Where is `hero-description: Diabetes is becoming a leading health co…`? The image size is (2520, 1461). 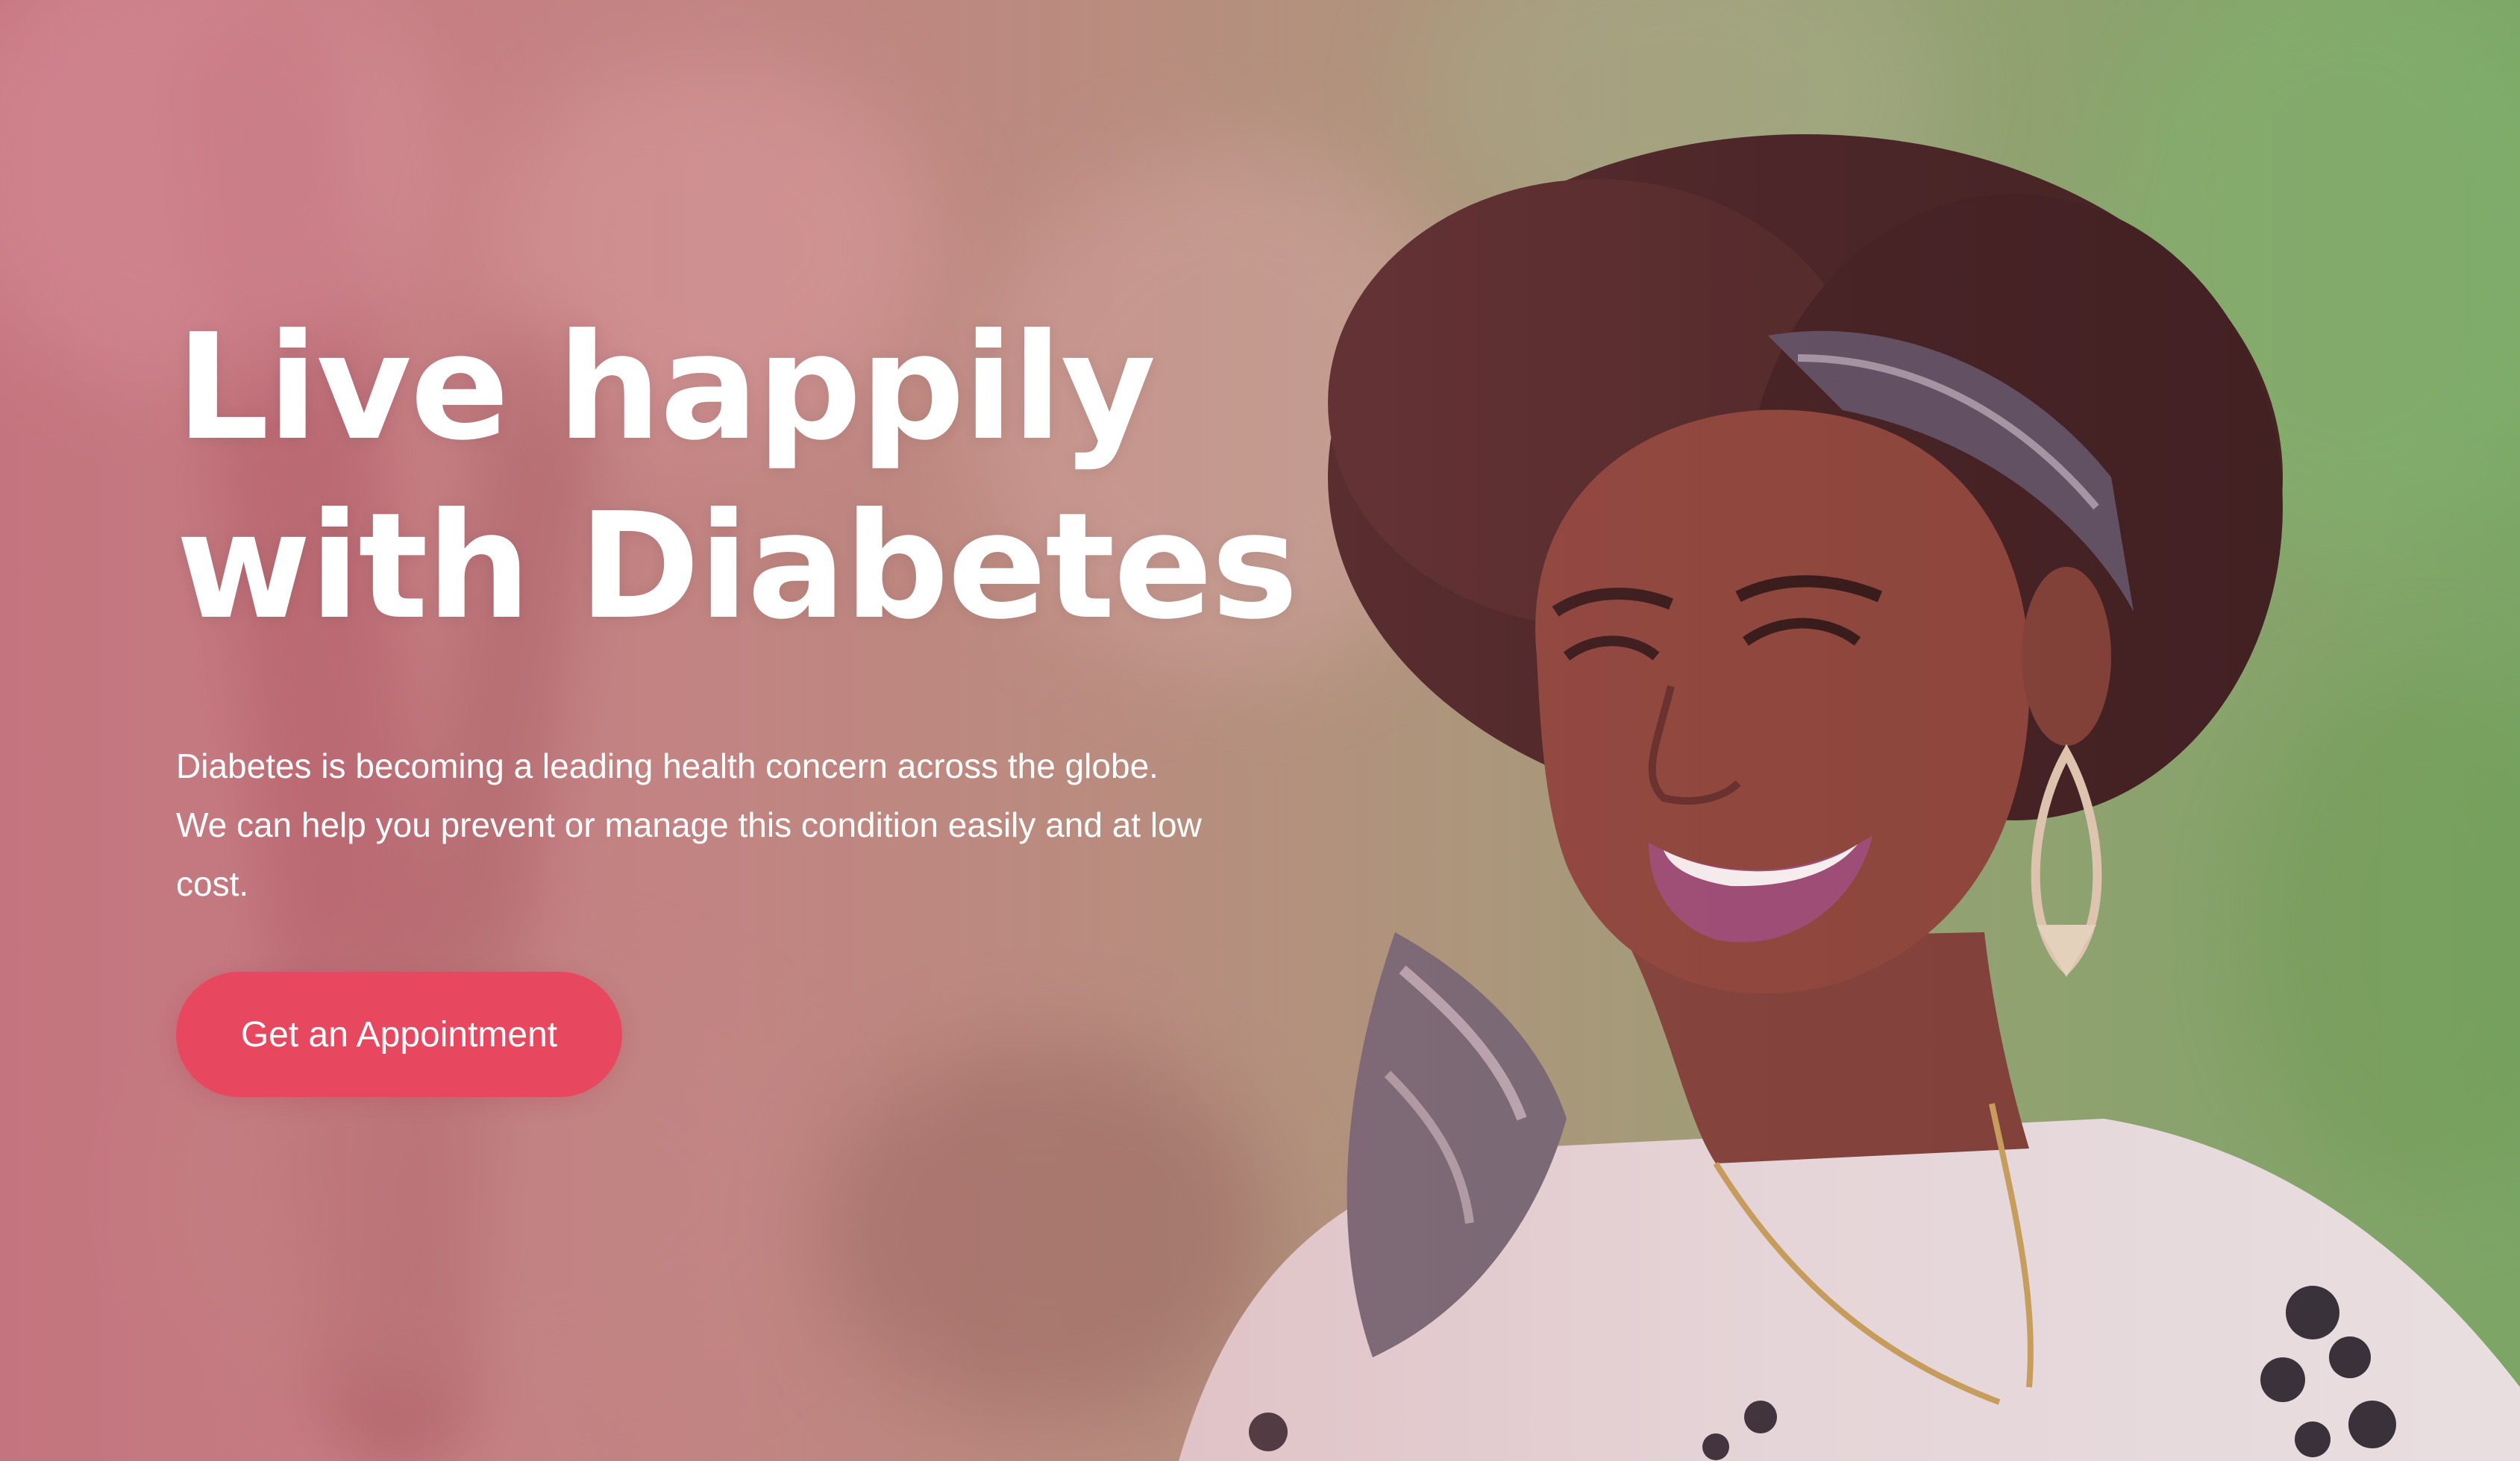
hero-description: Diabetes is becoming a leading health co… is located at coordinates (689, 825).